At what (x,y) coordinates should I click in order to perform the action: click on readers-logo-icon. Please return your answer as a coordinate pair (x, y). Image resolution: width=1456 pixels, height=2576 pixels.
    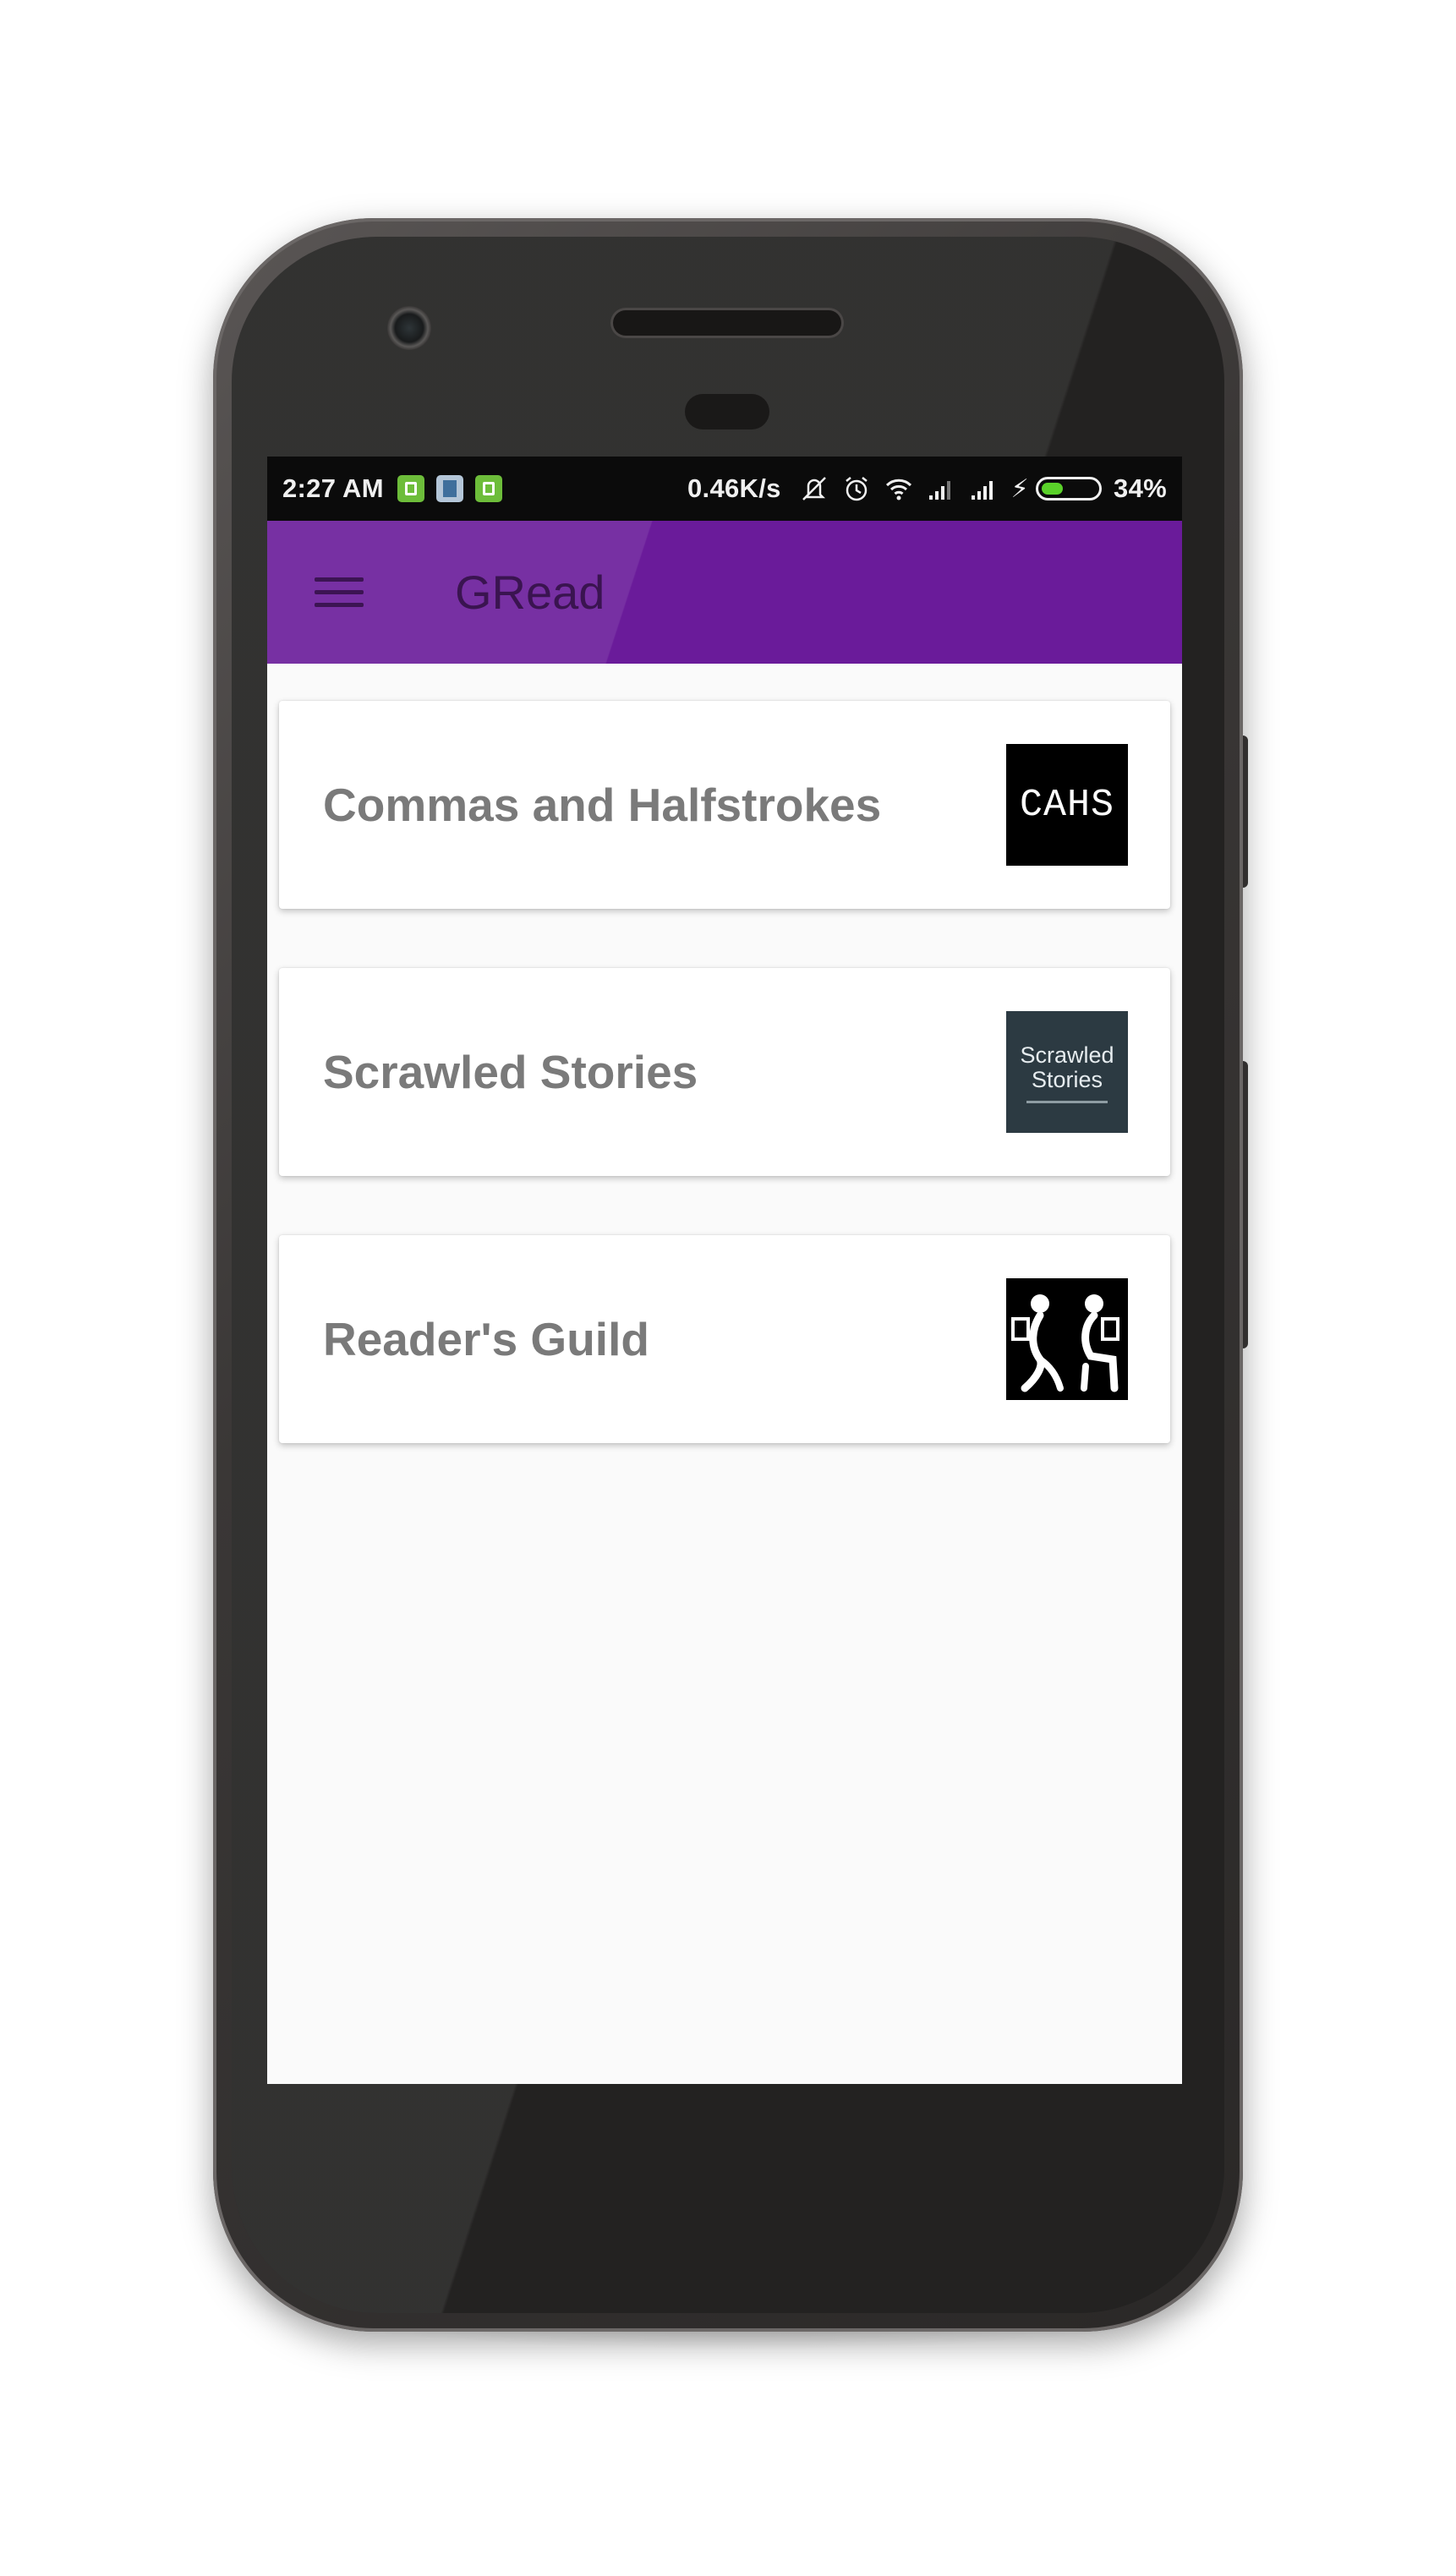
    Looking at the image, I should click on (1065, 1343).